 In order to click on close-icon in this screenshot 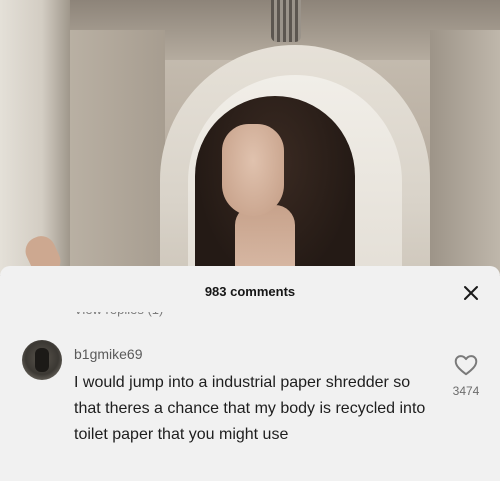, I will do `click(471, 293)`.